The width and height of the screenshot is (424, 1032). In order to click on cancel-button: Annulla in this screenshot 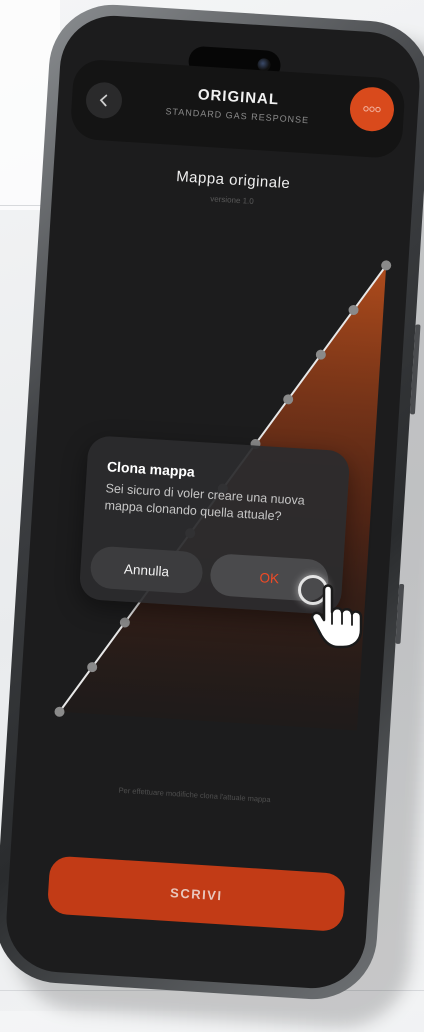, I will do `click(146, 570)`.